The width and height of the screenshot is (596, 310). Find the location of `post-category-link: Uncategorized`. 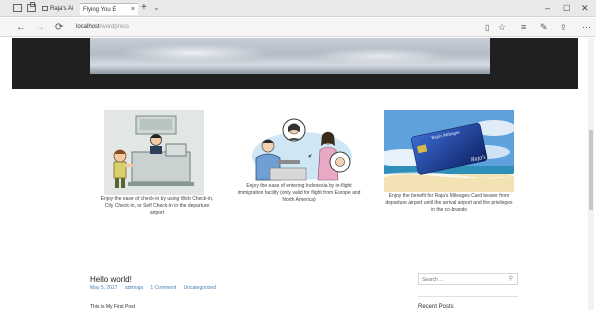

post-category-link: Uncategorized is located at coordinates (200, 288).